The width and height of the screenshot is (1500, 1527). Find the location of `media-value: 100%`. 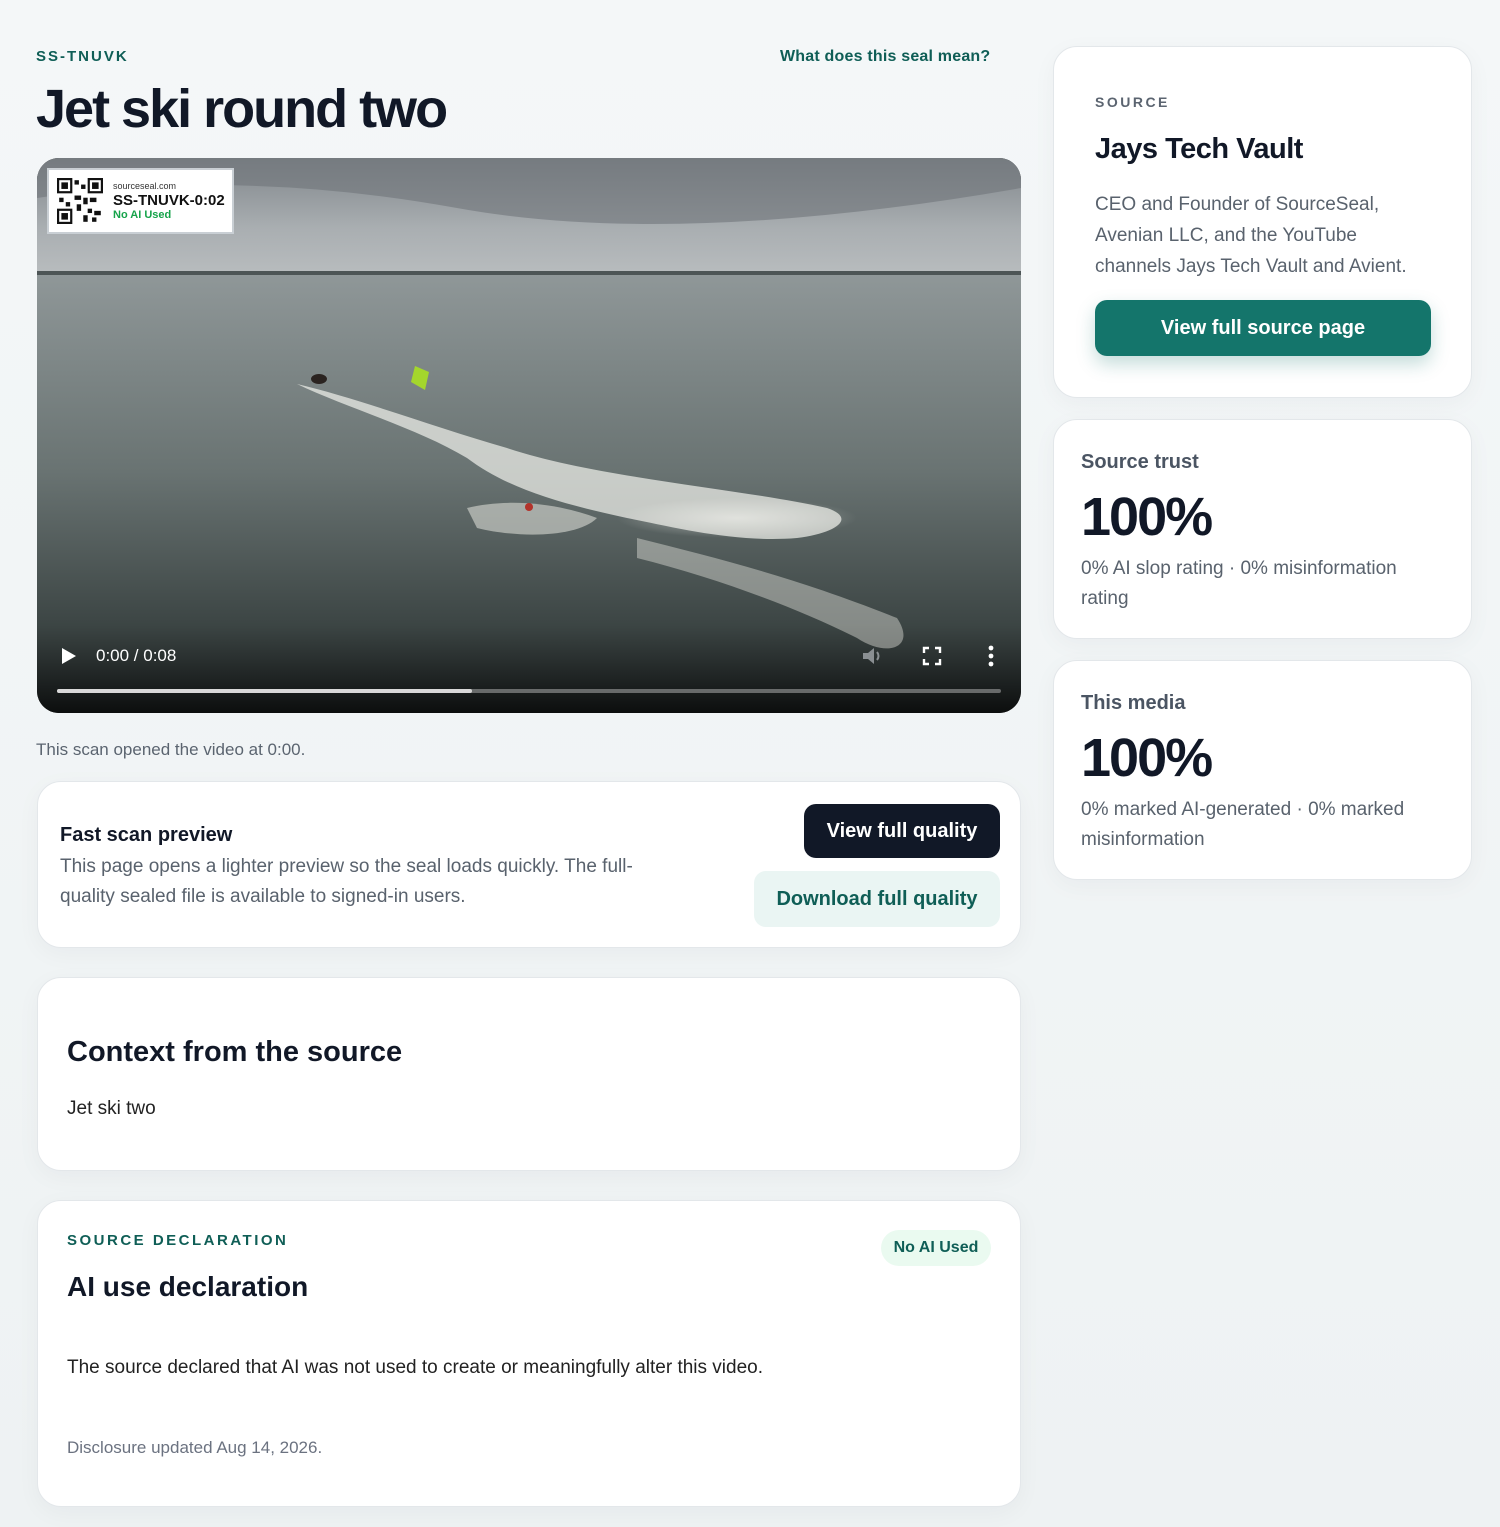

media-value: 100% is located at coordinates (1147, 758).